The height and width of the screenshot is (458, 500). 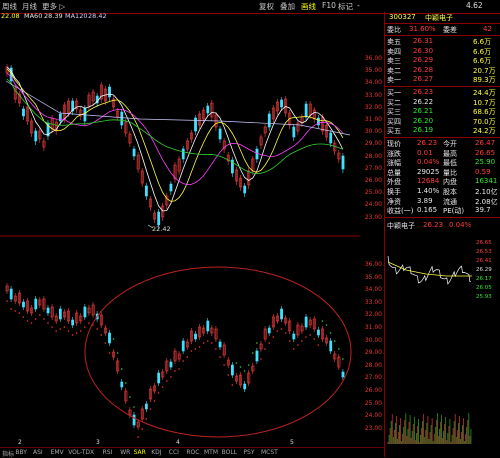 I want to click on indicator-tab: ASI, so click(x=38, y=452).